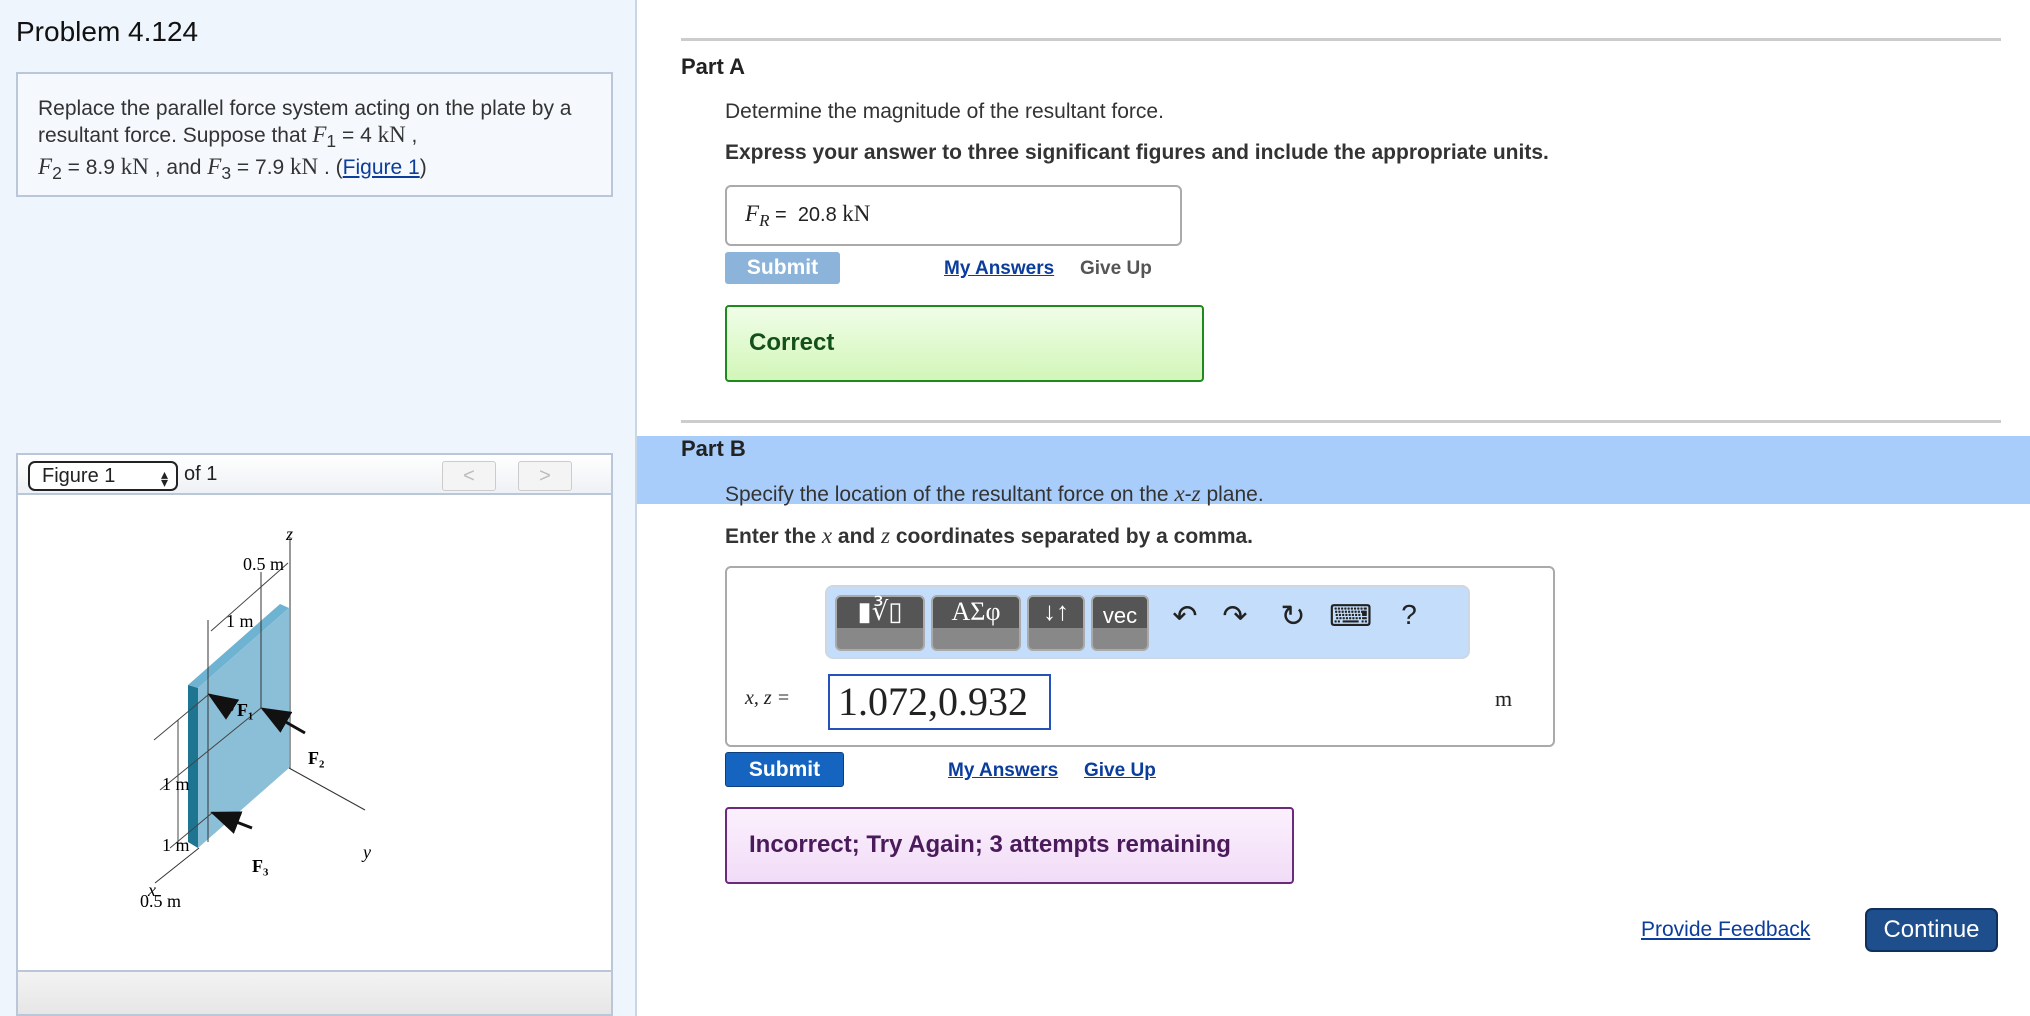 The height and width of the screenshot is (1016, 2030). I want to click on part-a-unit: kN, so click(856, 213).